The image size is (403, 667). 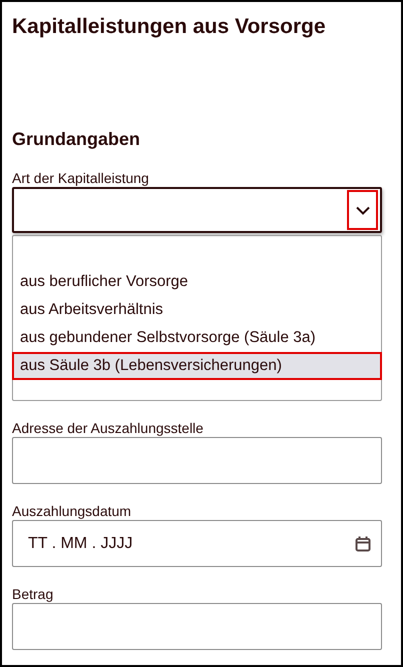 What do you see at coordinates (77, 139) in the screenshot?
I see `section-heading: Grundangaben` at bounding box center [77, 139].